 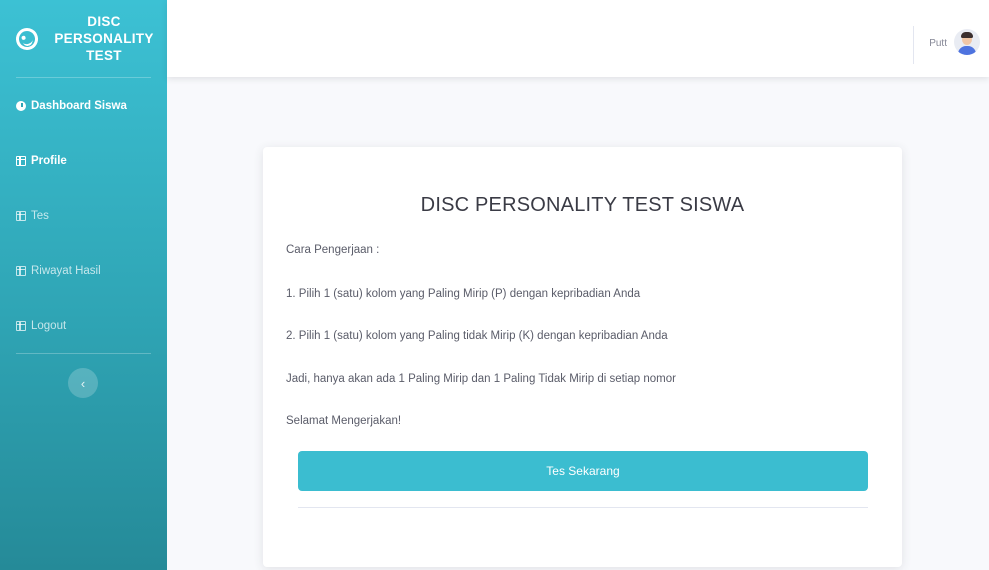 What do you see at coordinates (40, 215) in the screenshot?
I see `sidebar-item-label: Tes` at bounding box center [40, 215].